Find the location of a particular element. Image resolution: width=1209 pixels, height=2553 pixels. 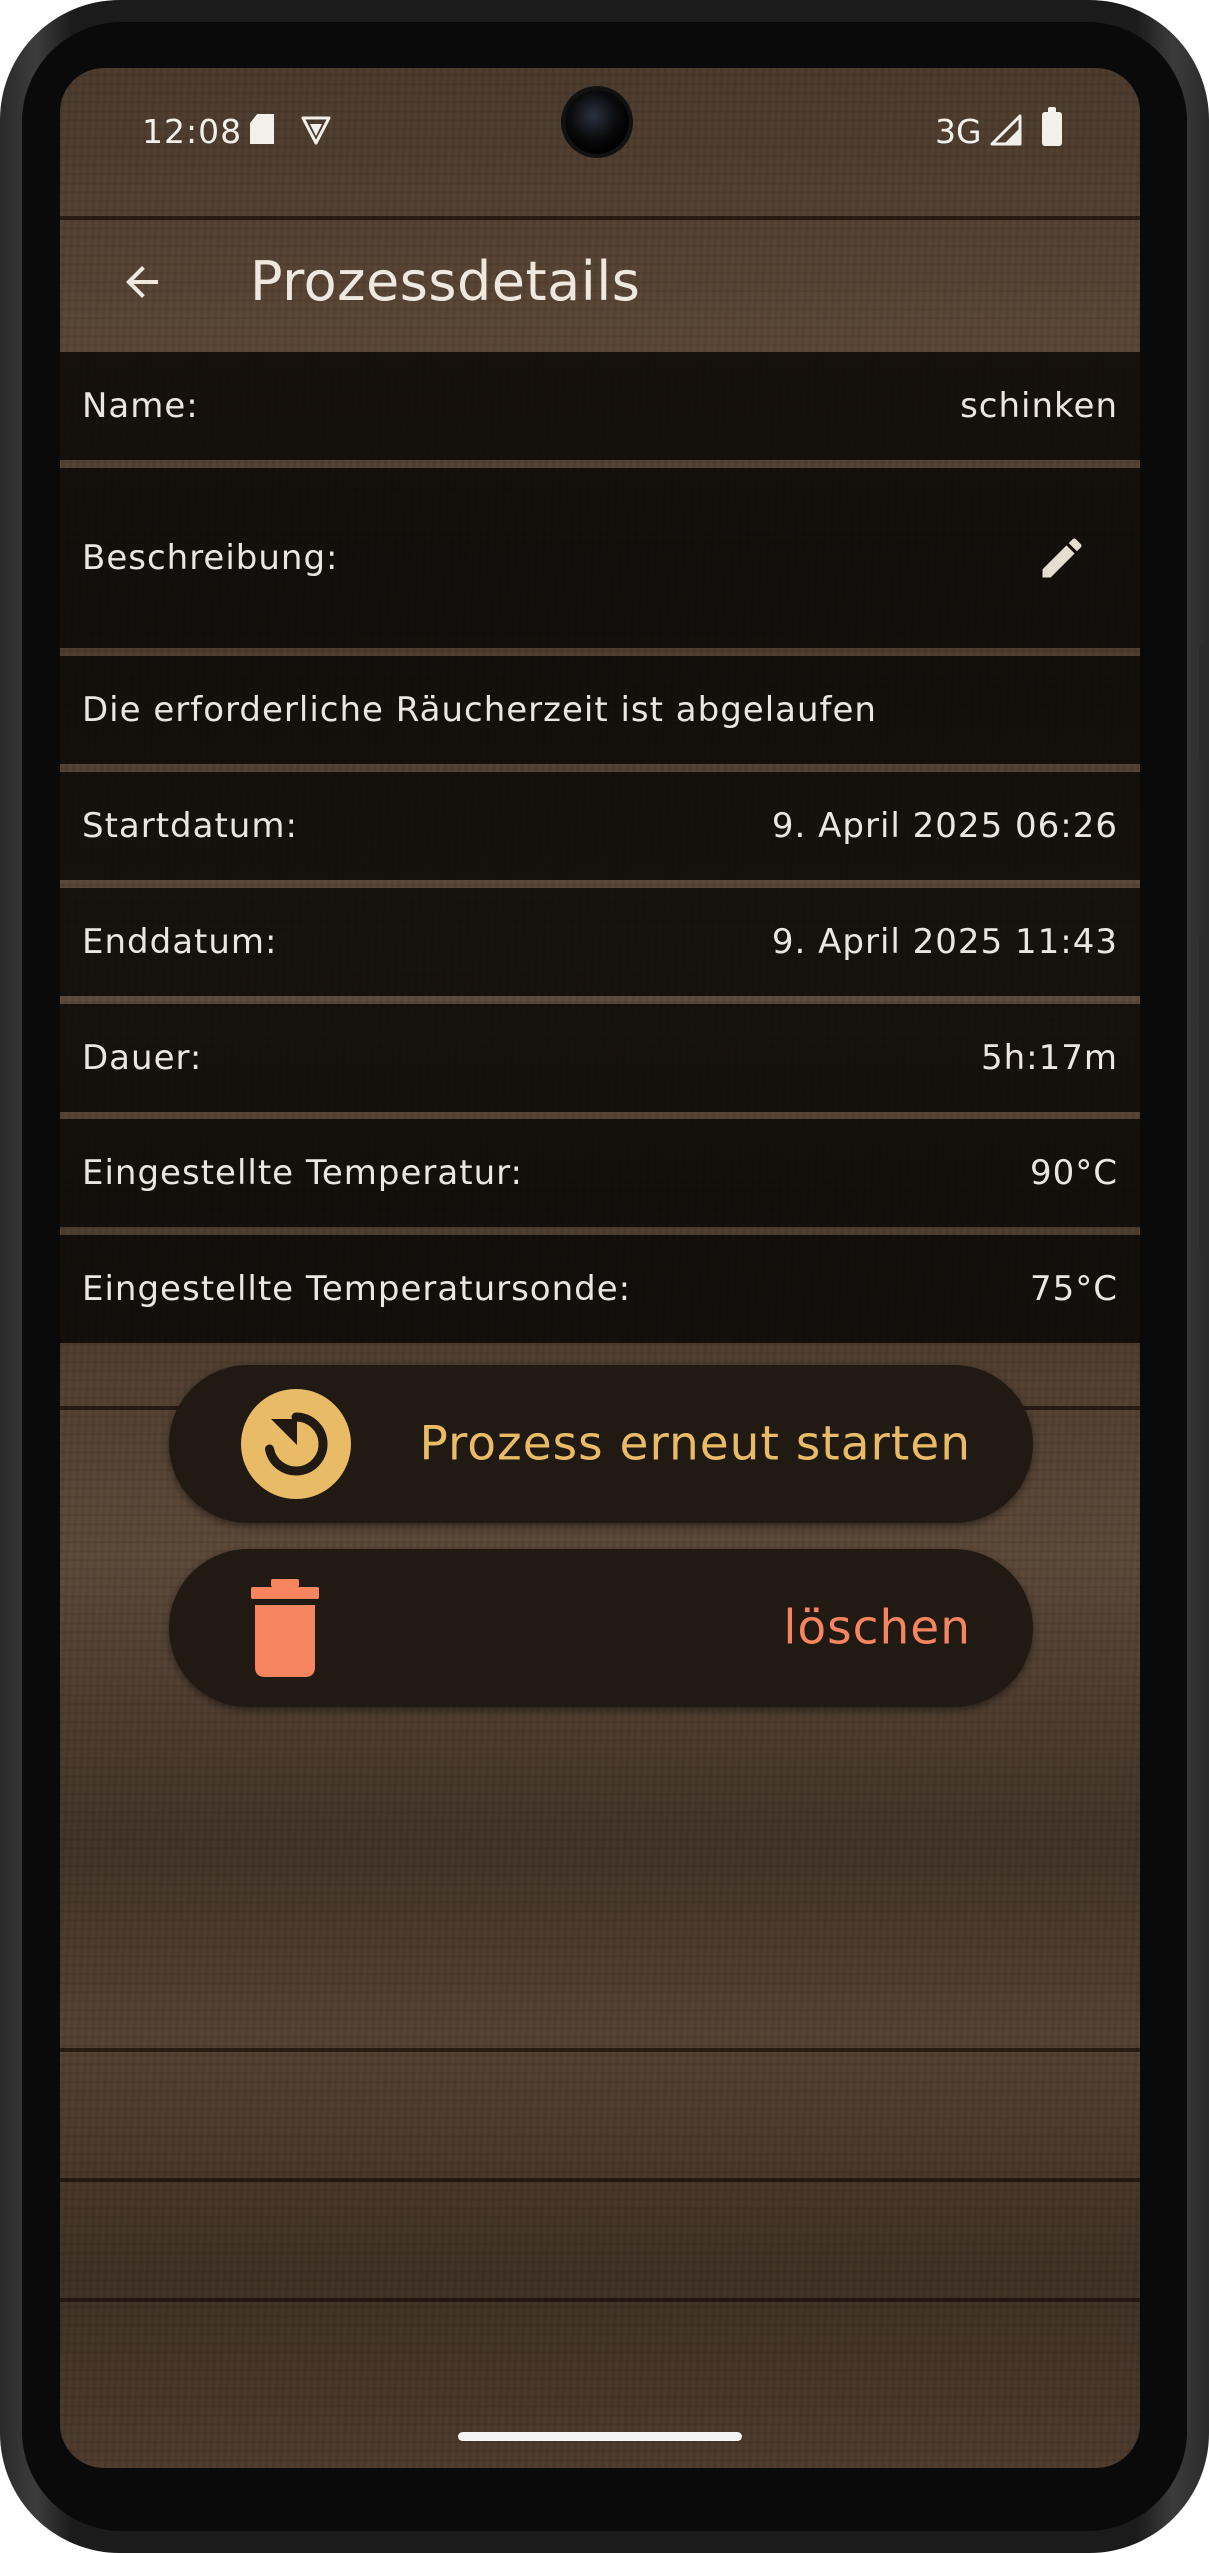

restart-icon is located at coordinates (296, 1444).